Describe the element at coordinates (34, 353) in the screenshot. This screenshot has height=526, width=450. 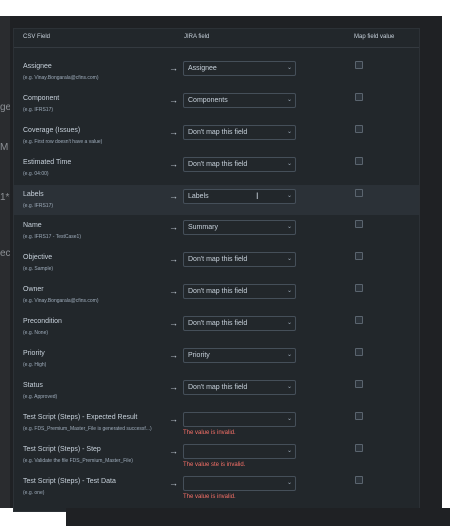
I see `csv-field-label: Priority` at that location.